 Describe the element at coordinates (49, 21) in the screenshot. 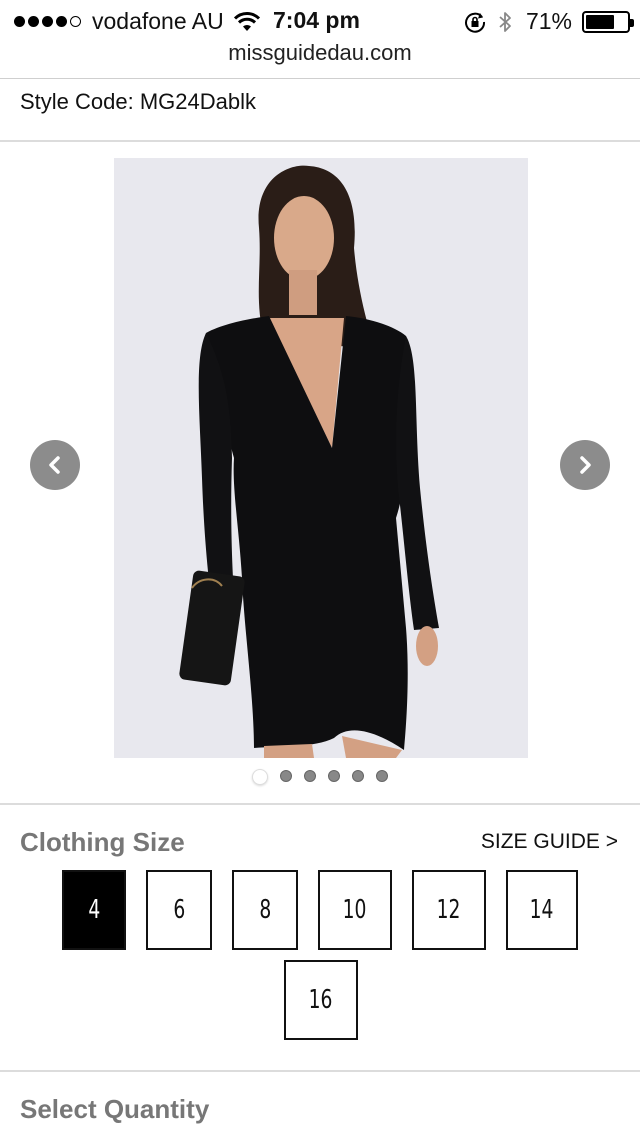

I see `signal-strength-icon` at that location.